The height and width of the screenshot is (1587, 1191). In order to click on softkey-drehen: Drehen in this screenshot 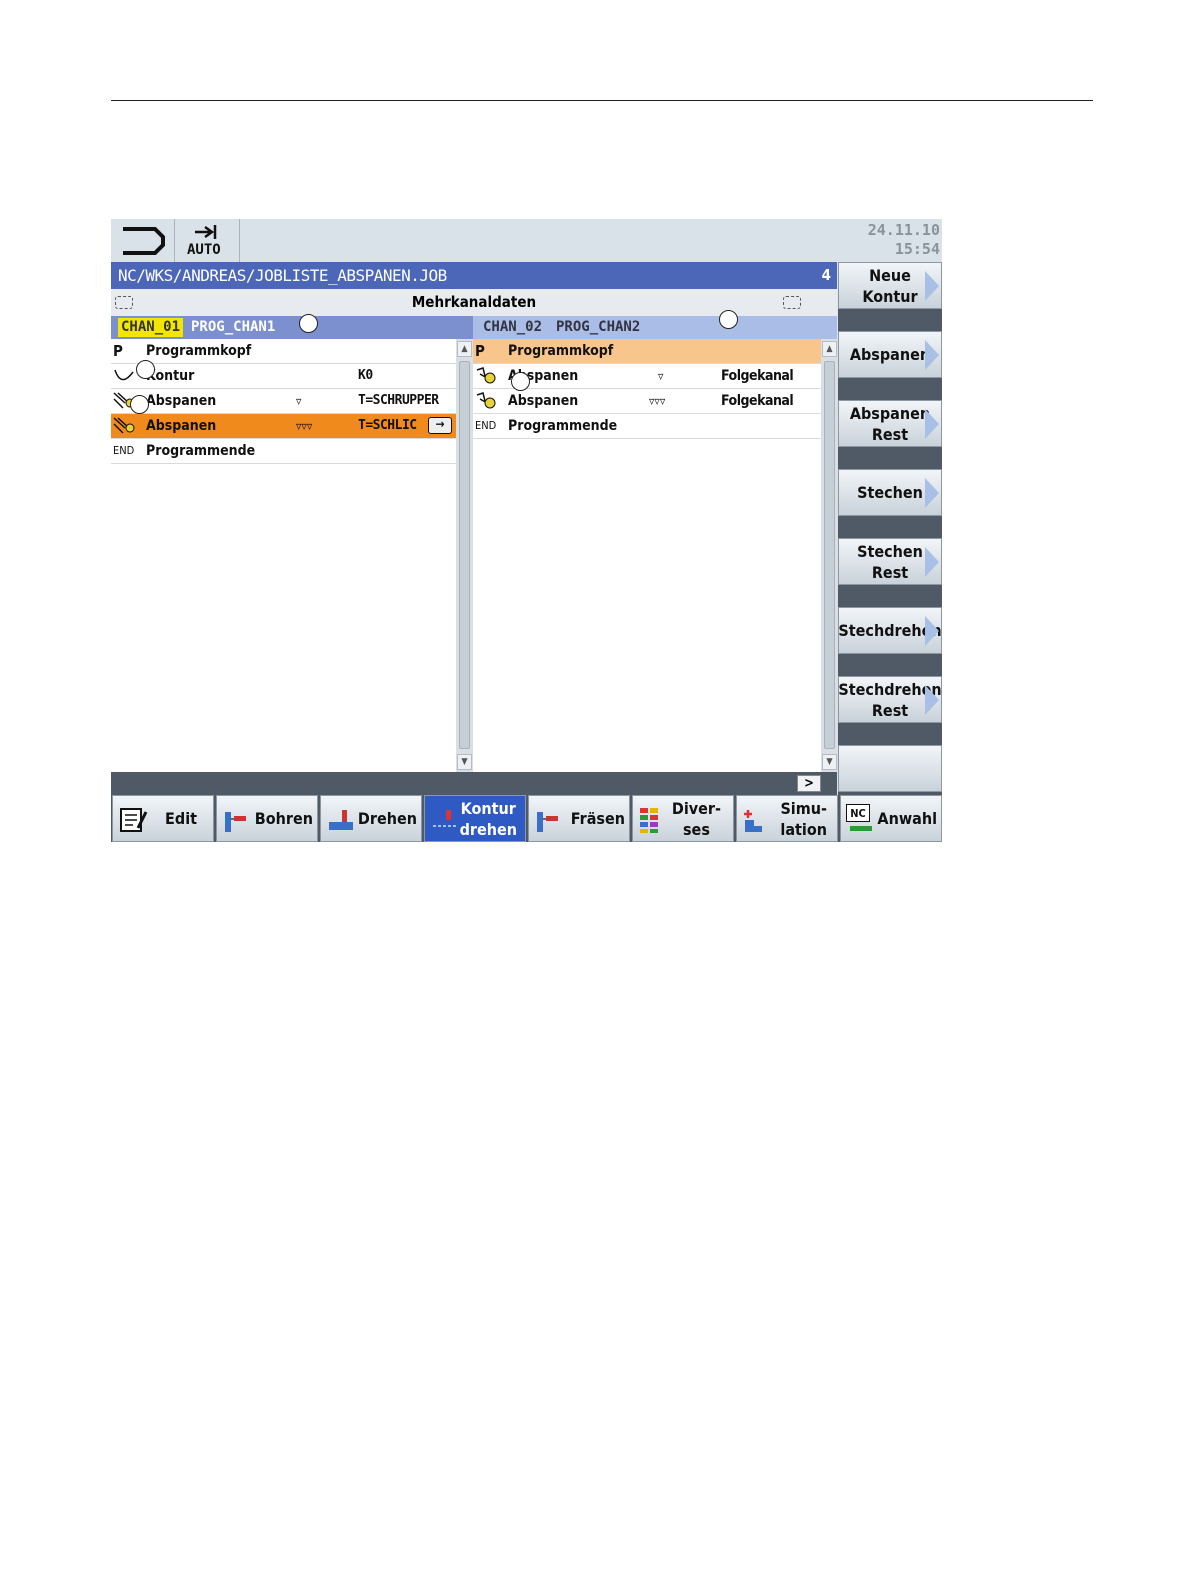, I will do `click(371, 818)`.